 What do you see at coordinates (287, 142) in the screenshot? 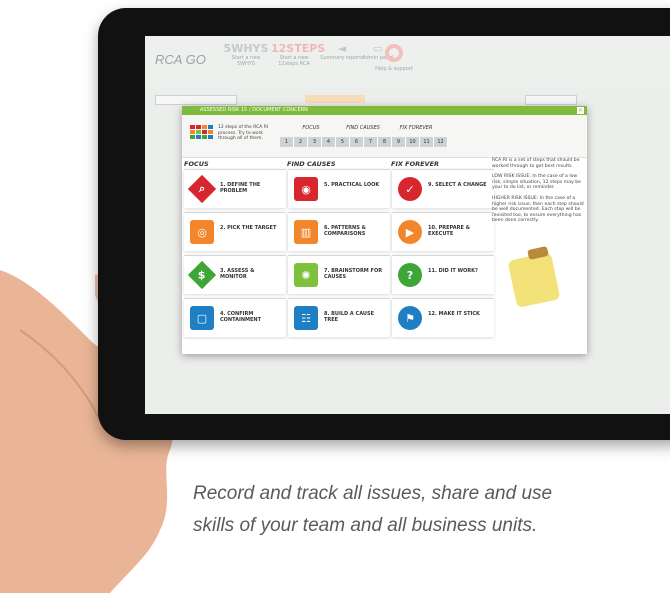
I see `step-tab-1: 1` at bounding box center [287, 142].